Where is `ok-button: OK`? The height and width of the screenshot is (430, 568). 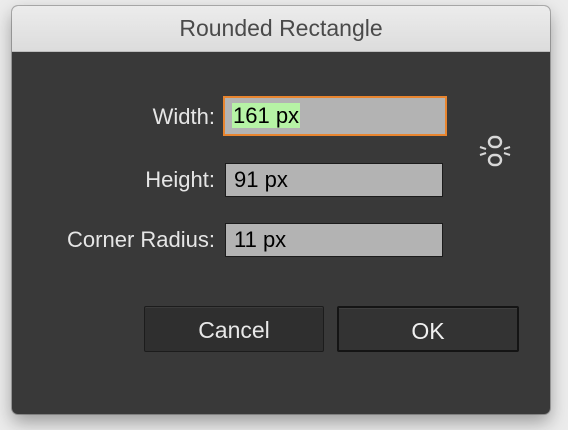
ok-button: OK is located at coordinates (428, 329).